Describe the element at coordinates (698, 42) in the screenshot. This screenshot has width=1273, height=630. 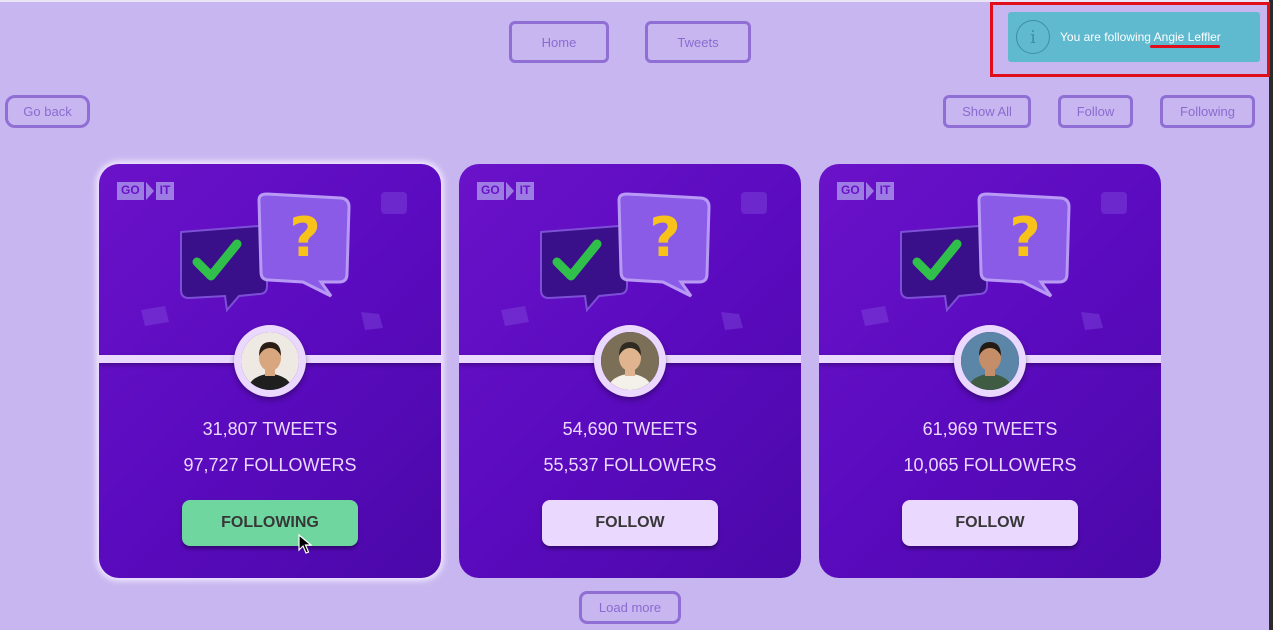
I see `tweets-nav-button: Tweets` at that location.